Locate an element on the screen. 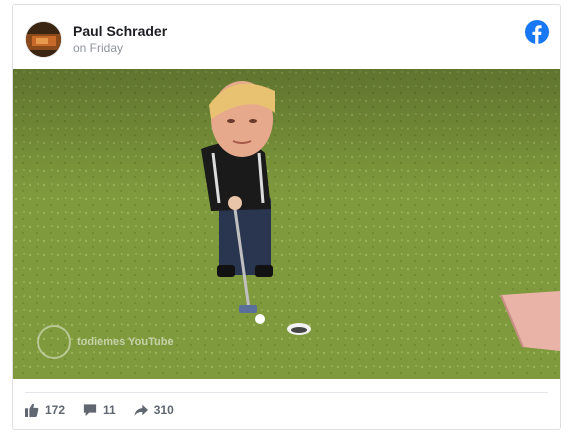 This screenshot has width=568, height=438. comment-icon is located at coordinates (90, 410).